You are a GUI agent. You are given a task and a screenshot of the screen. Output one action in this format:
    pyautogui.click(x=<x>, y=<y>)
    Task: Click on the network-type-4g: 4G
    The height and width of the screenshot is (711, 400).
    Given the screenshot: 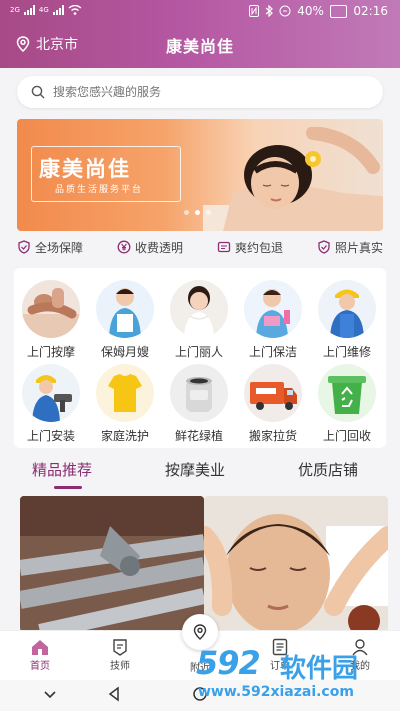 What is the action you would take?
    pyautogui.click(x=43, y=10)
    